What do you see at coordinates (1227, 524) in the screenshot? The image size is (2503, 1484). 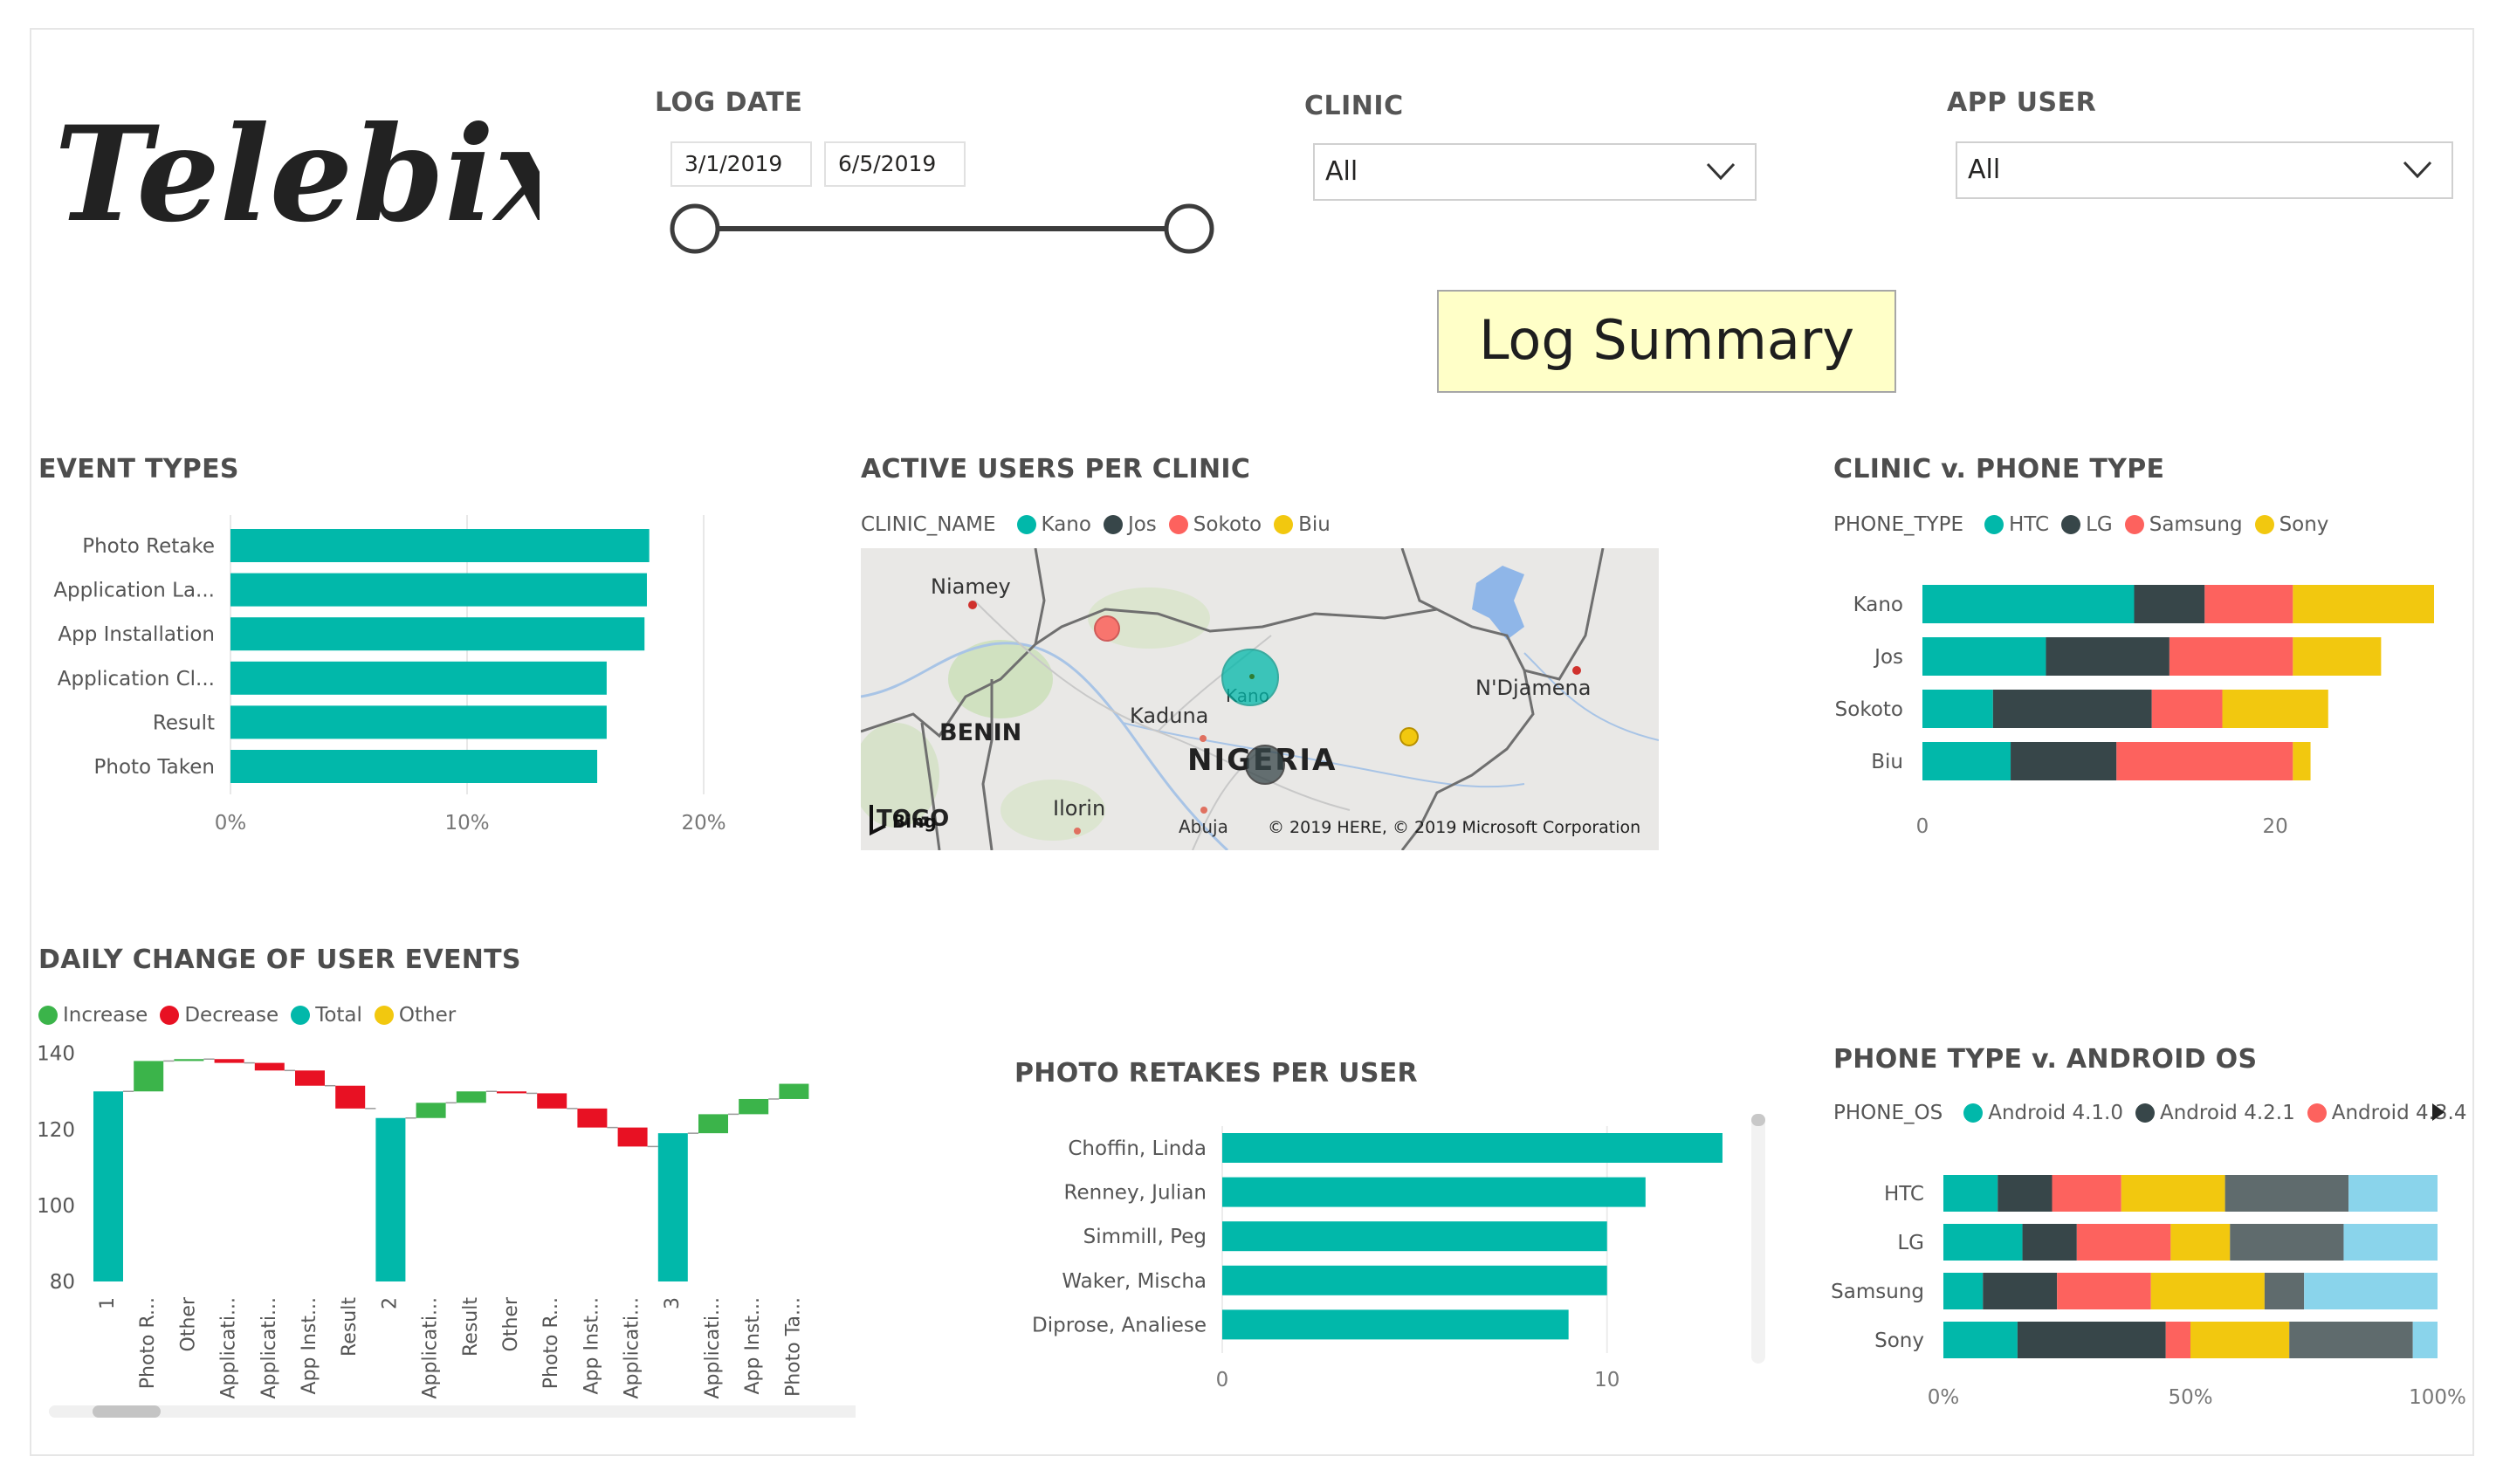 I see `legend-item-sokoto: Sokoto` at bounding box center [1227, 524].